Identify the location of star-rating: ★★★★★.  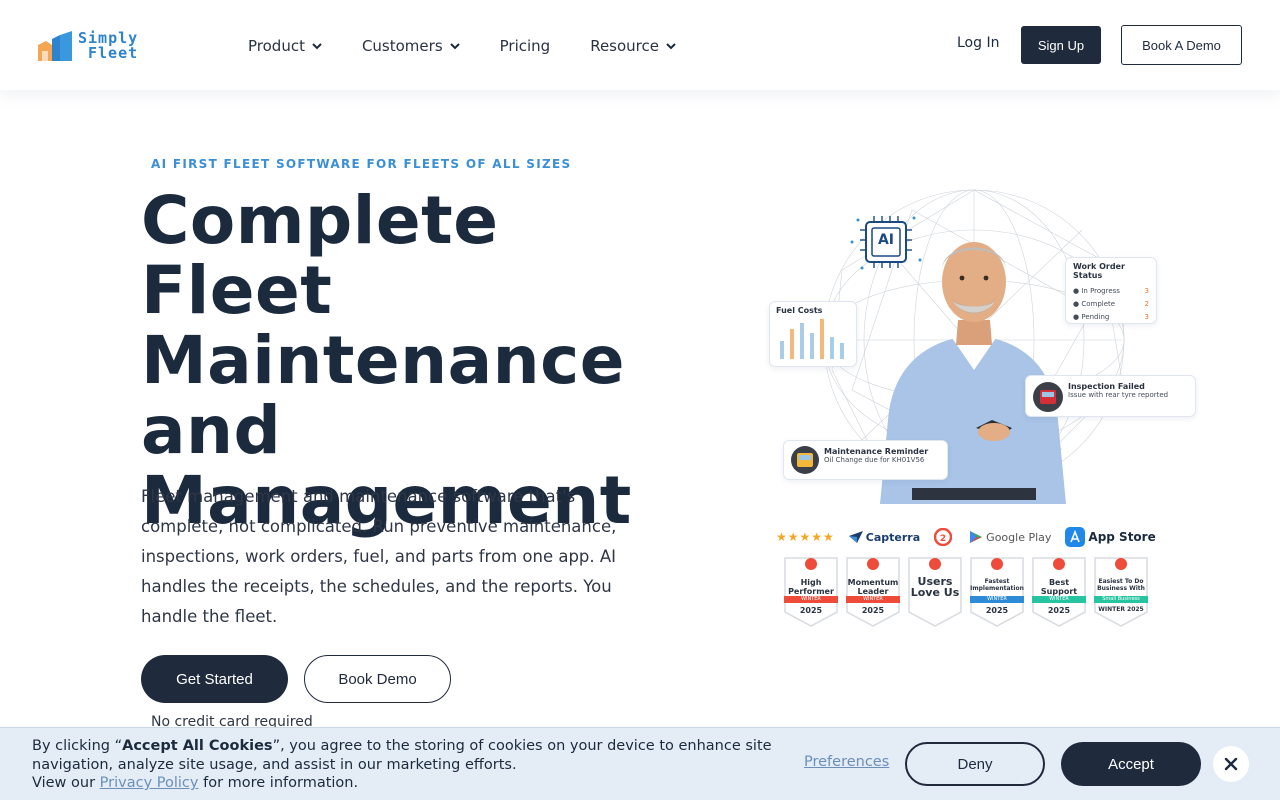
(805, 537).